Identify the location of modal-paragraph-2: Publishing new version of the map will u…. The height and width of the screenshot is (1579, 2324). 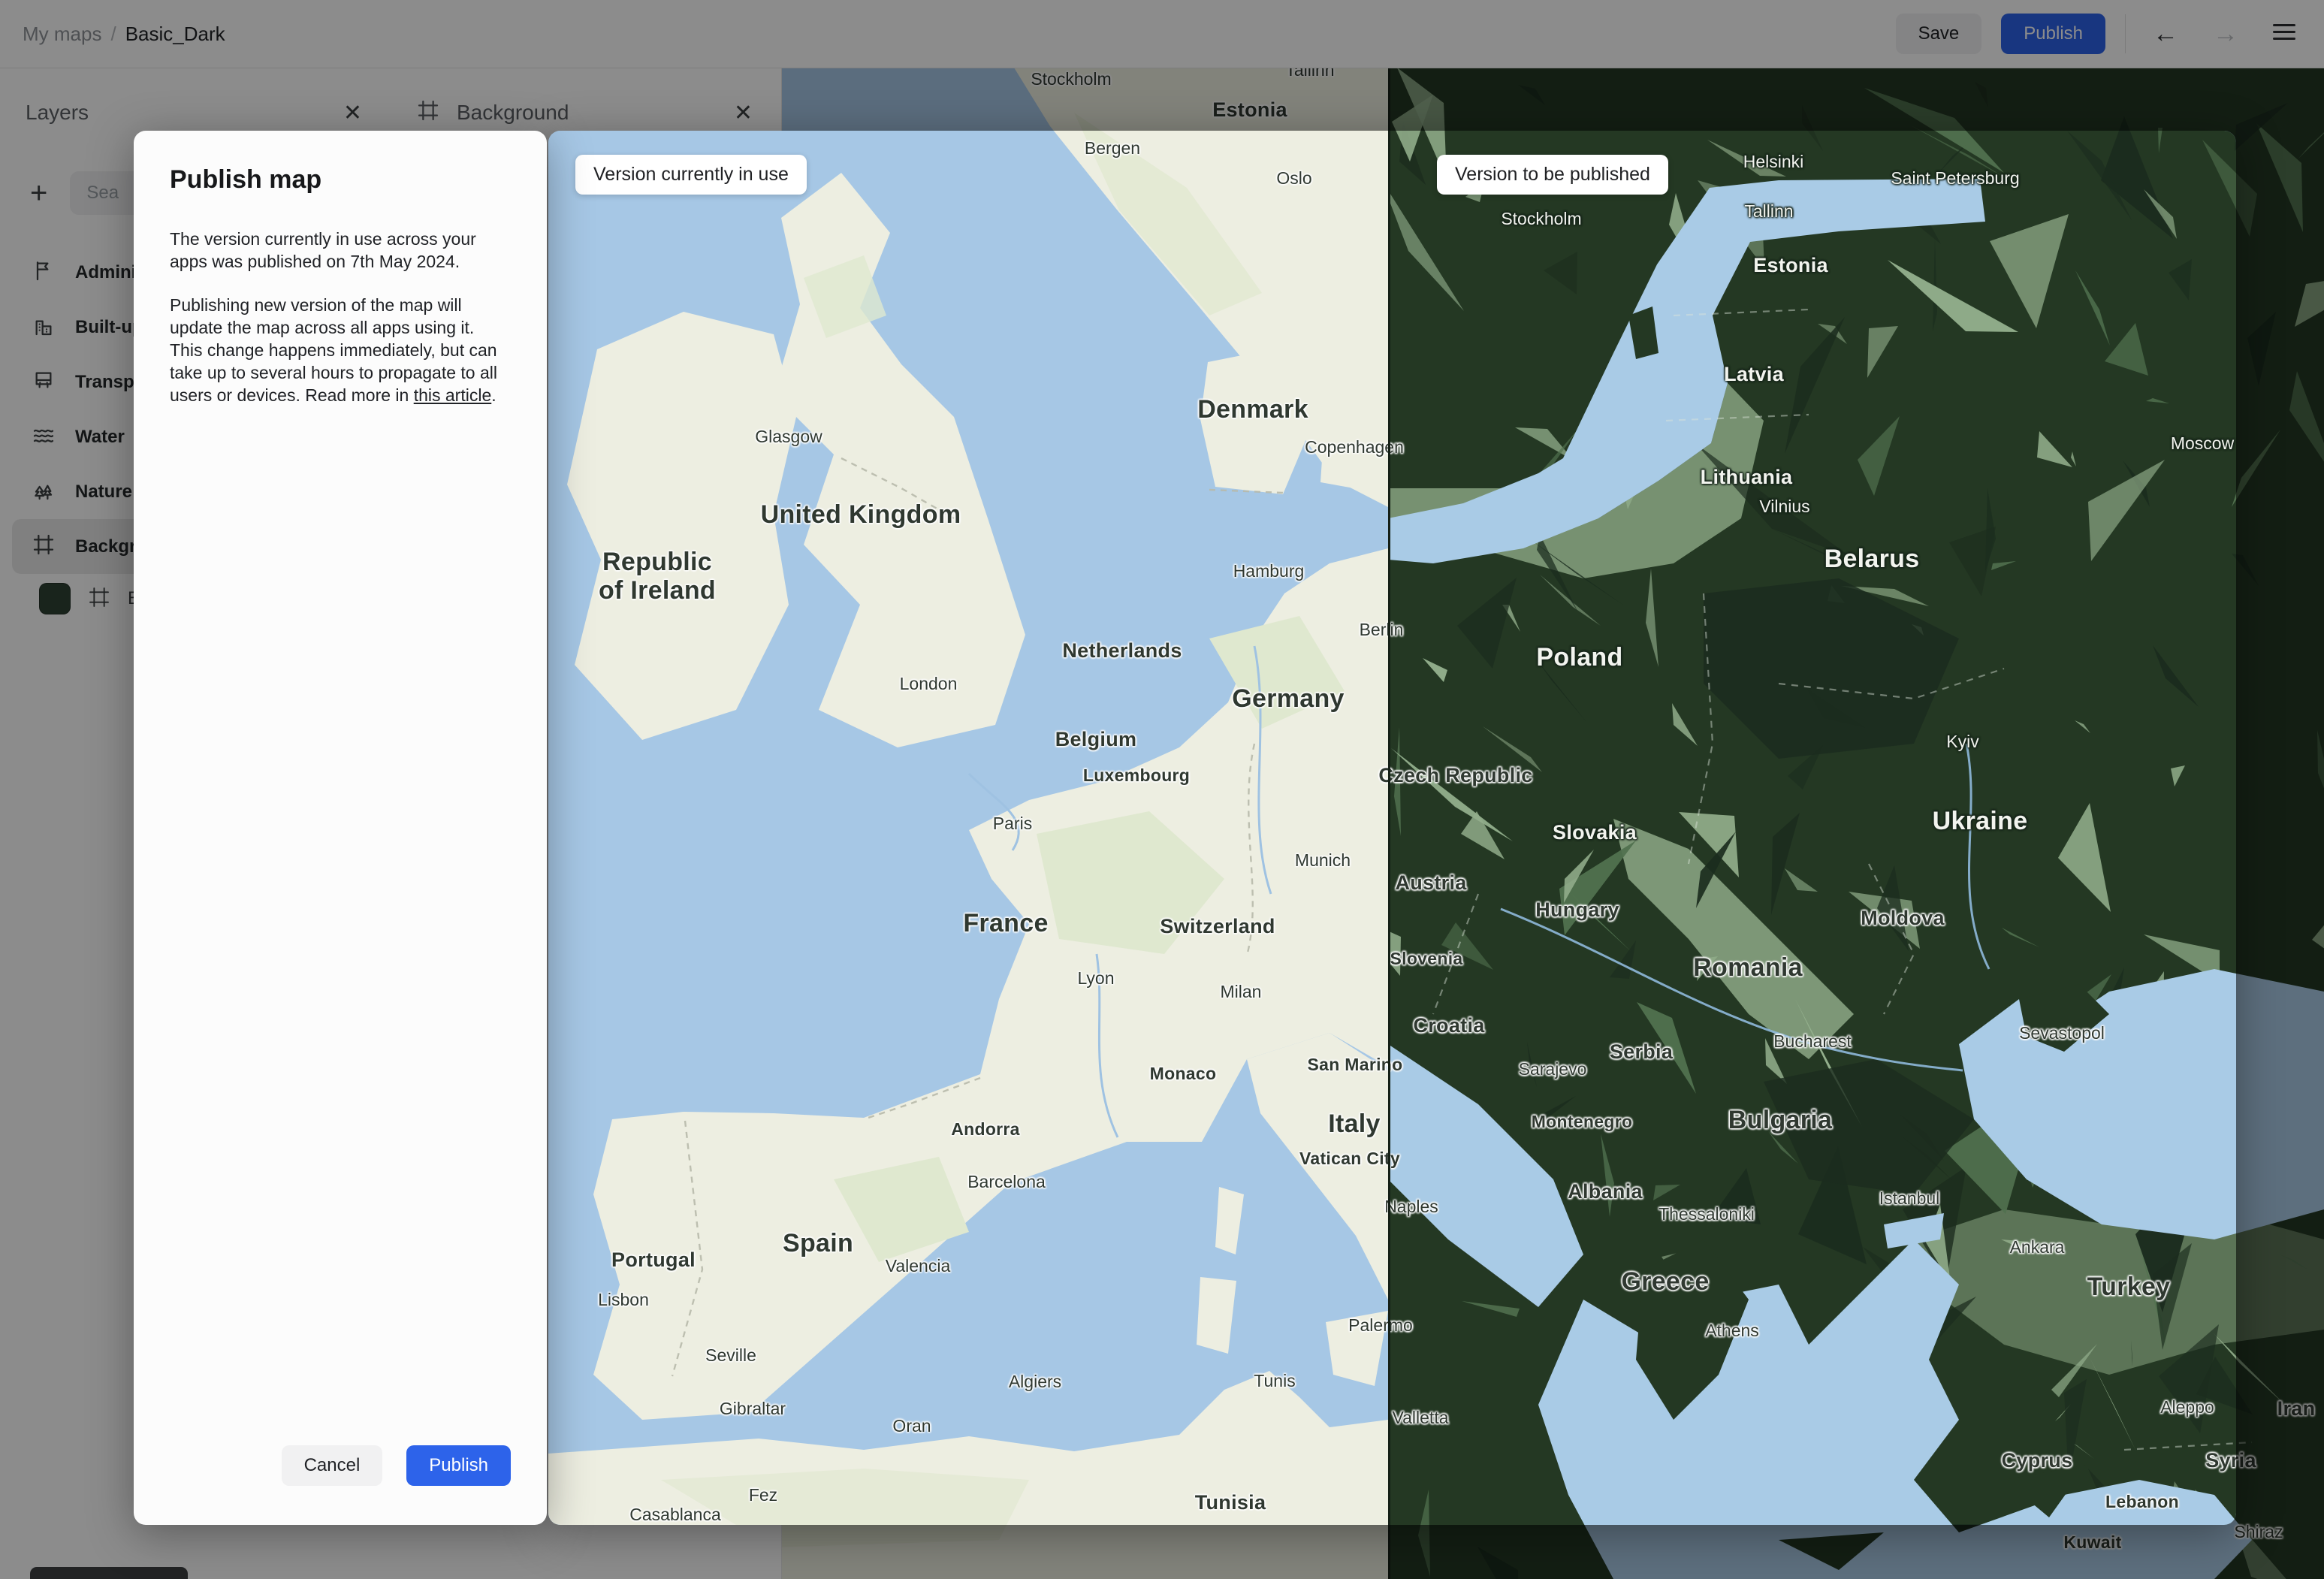
(334, 350).